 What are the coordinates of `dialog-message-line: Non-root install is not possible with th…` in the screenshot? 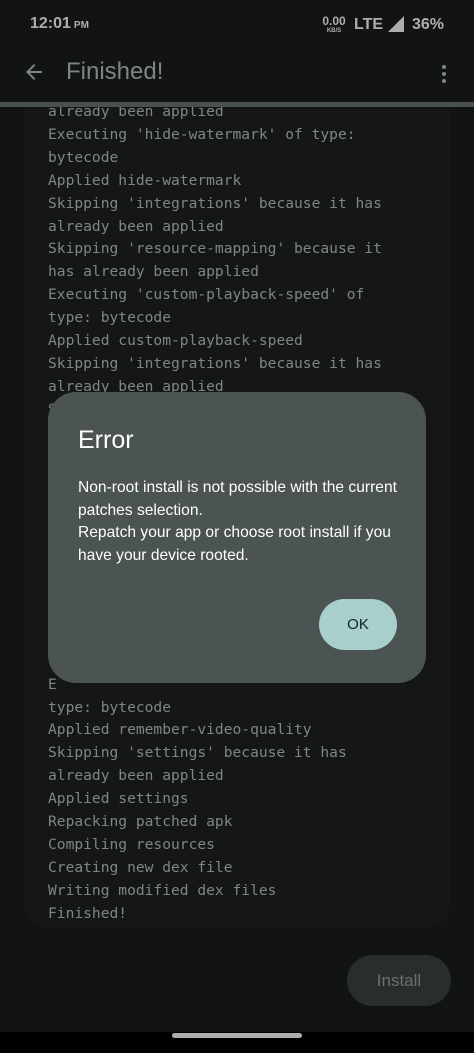 It's located at (237, 499).